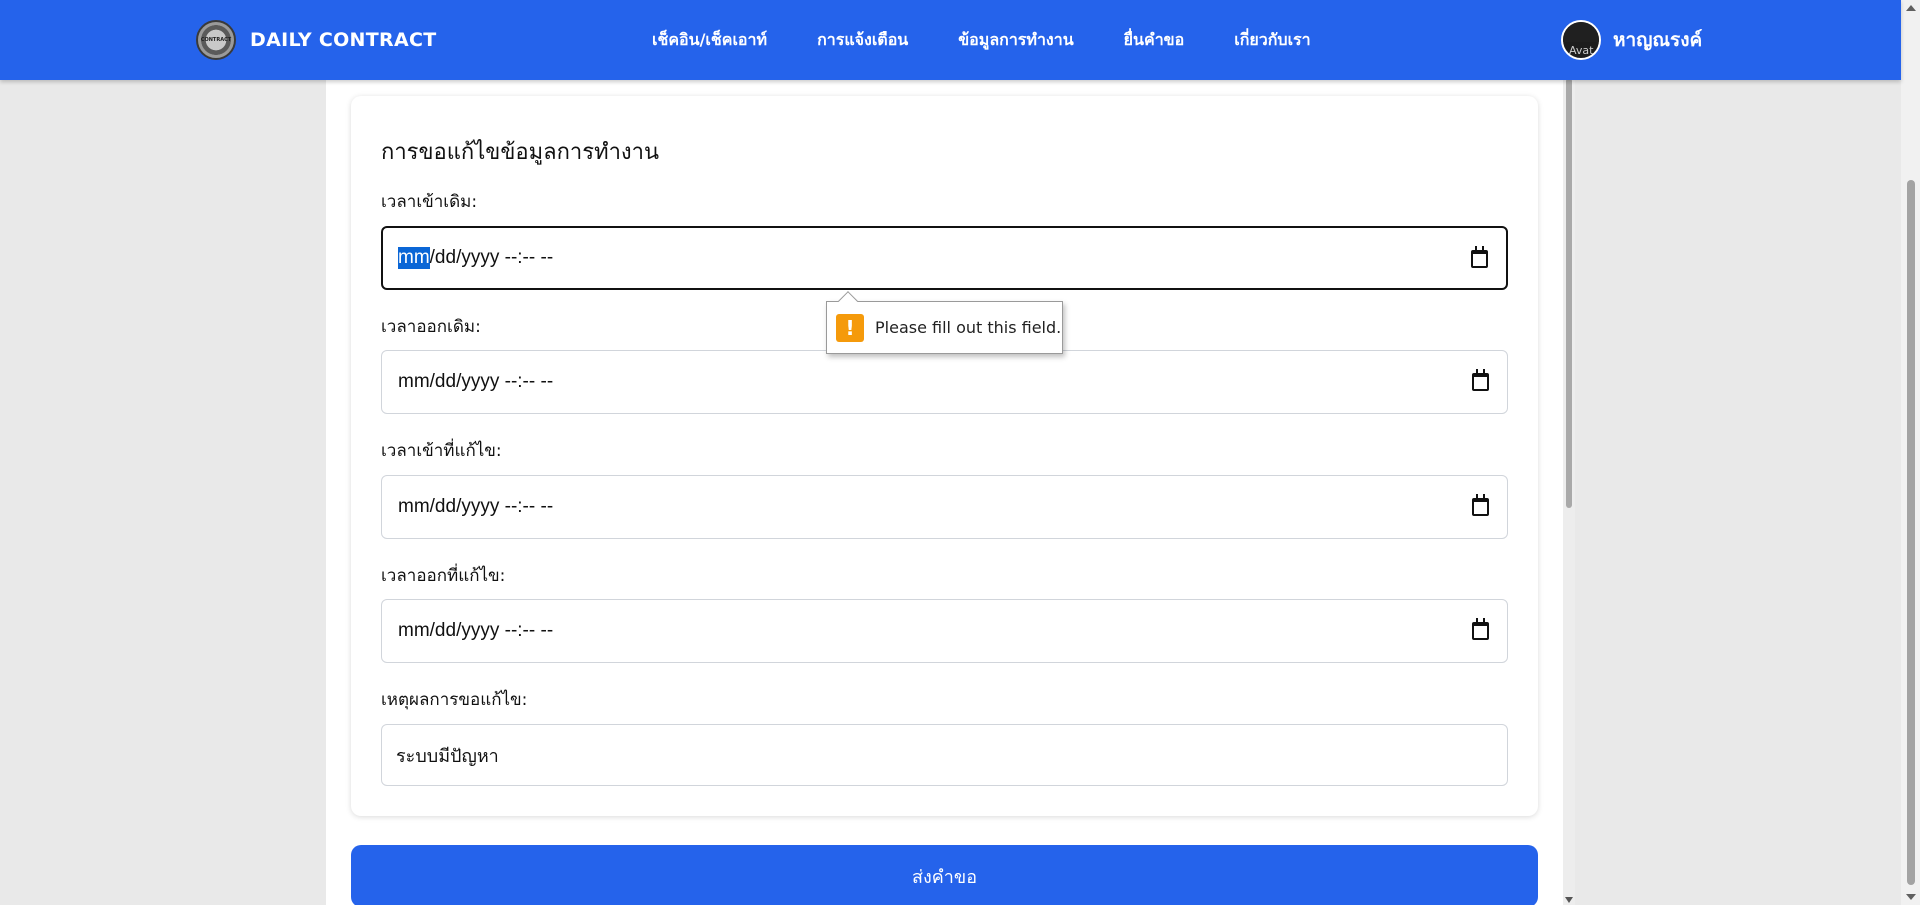  I want to click on brand-logo: CONTRACT, so click(216, 40).